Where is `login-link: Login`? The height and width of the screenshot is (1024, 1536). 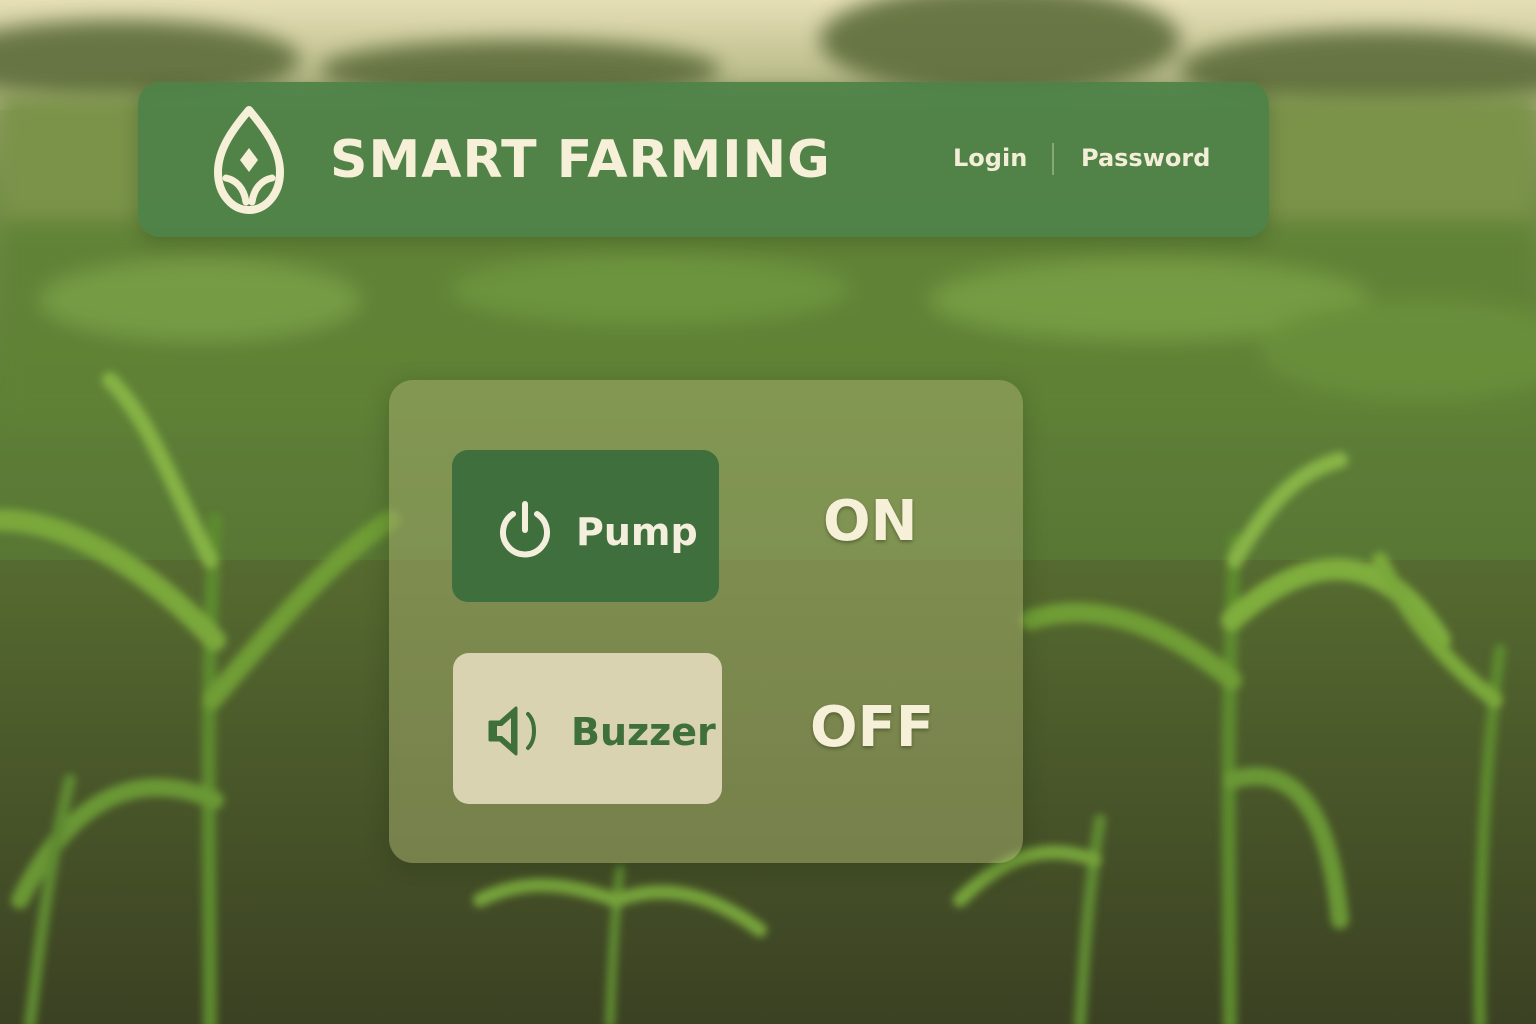 login-link: Login is located at coordinates (990, 158).